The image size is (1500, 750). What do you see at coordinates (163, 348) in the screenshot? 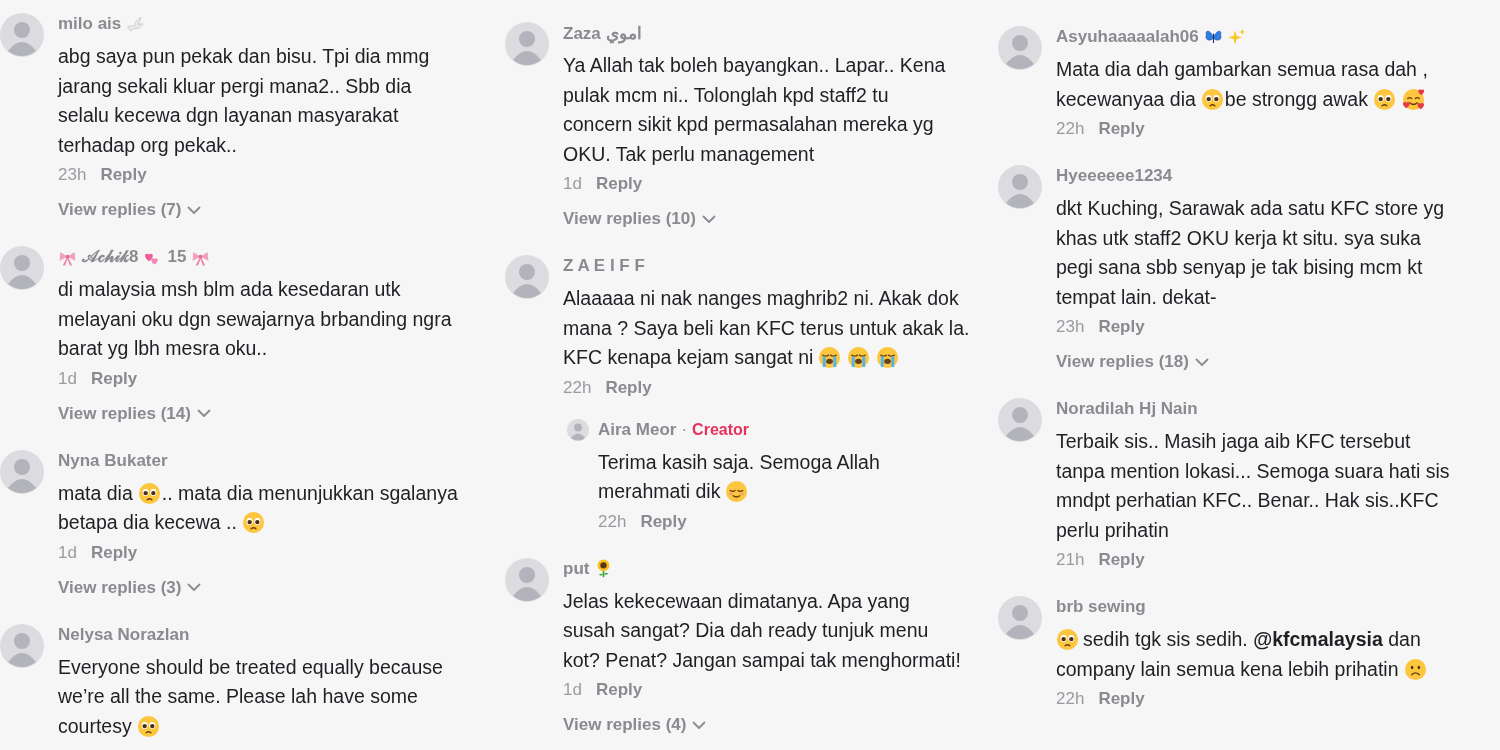
I see `comment-text: barat yg lbh mesra oku..` at bounding box center [163, 348].